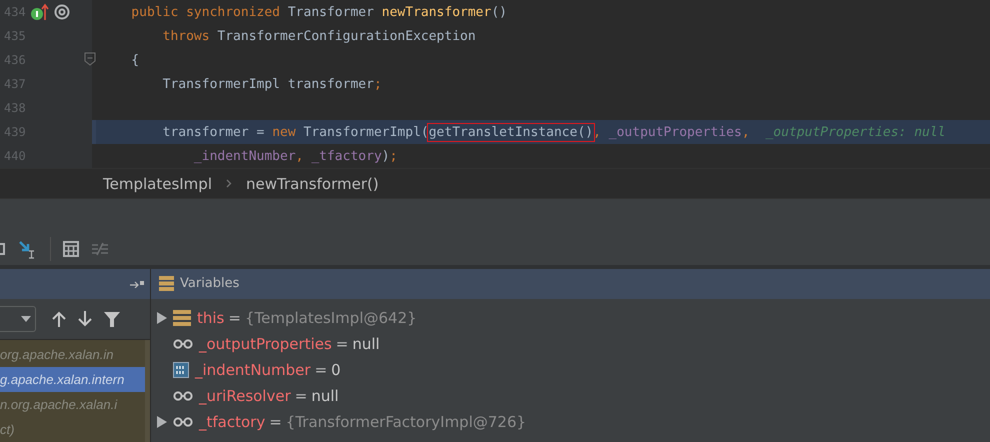 The width and height of the screenshot is (990, 442). What do you see at coordinates (232, 421) in the screenshot?
I see `variable-name: _tfactory` at bounding box center [232, 421].